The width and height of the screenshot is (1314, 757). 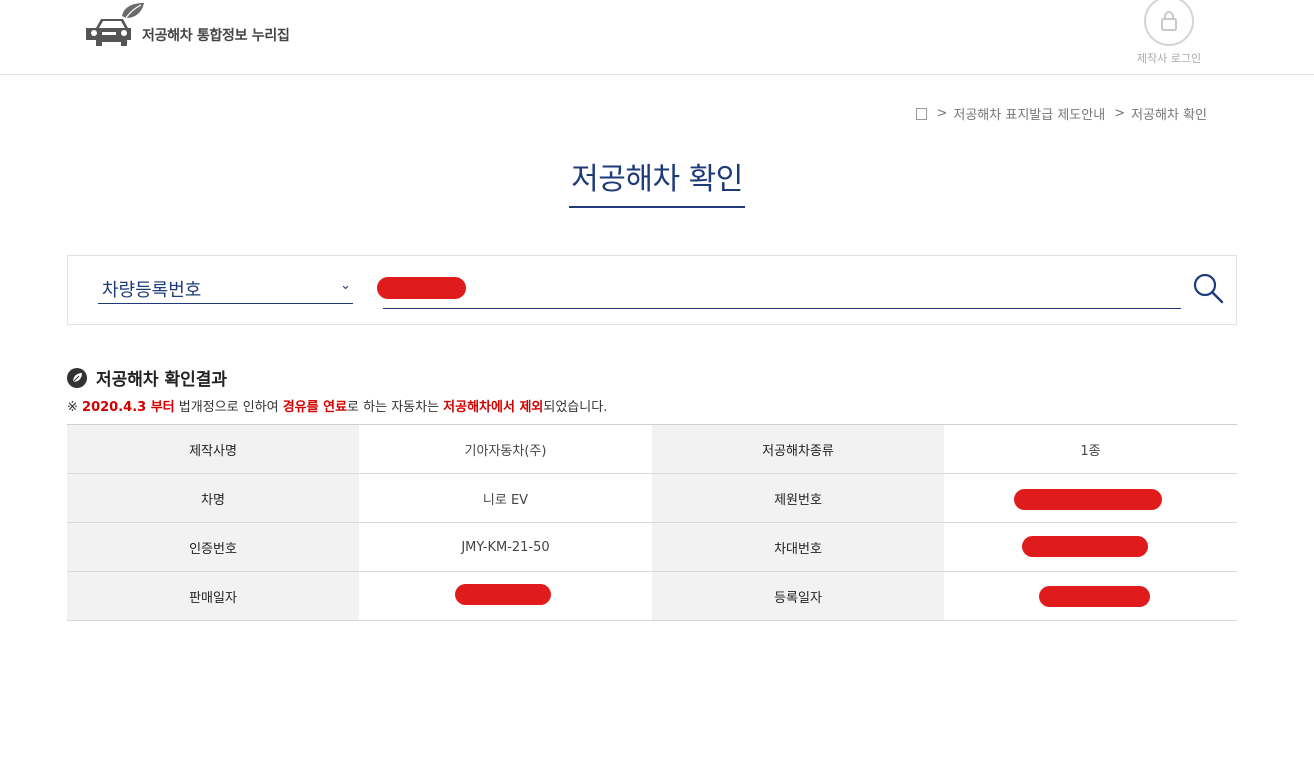 I want to click on notice-fuel: 경유를 연료, so click(x=315, y=407).